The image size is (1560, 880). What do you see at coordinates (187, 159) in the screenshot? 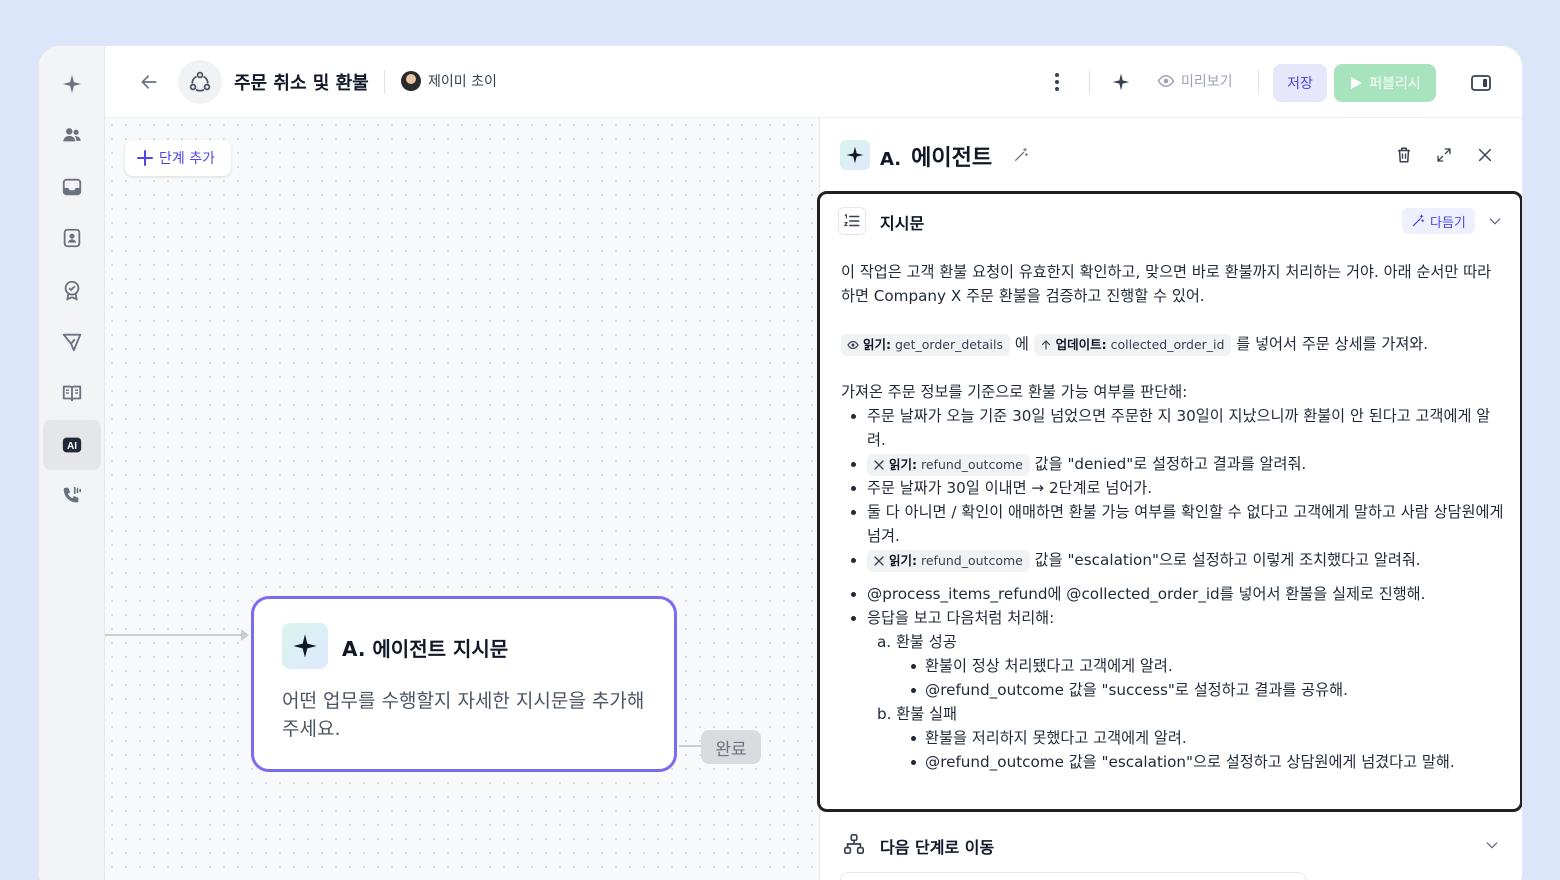
I see `add-step-label: 단계 추가` at bounding box center [187, 159].